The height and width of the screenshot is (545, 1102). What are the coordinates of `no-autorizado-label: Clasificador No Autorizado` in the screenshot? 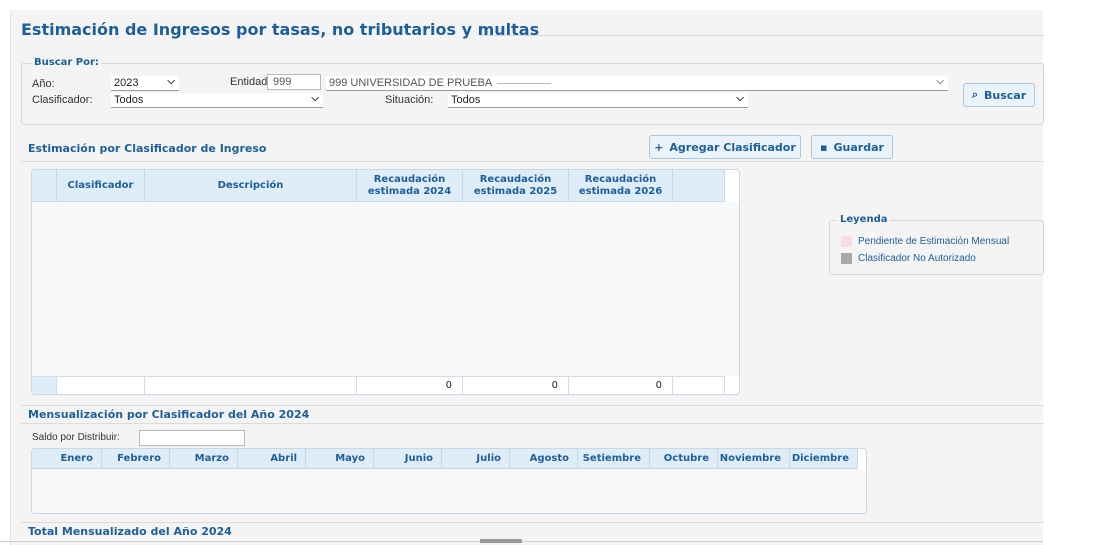 It's located at (917, 258).